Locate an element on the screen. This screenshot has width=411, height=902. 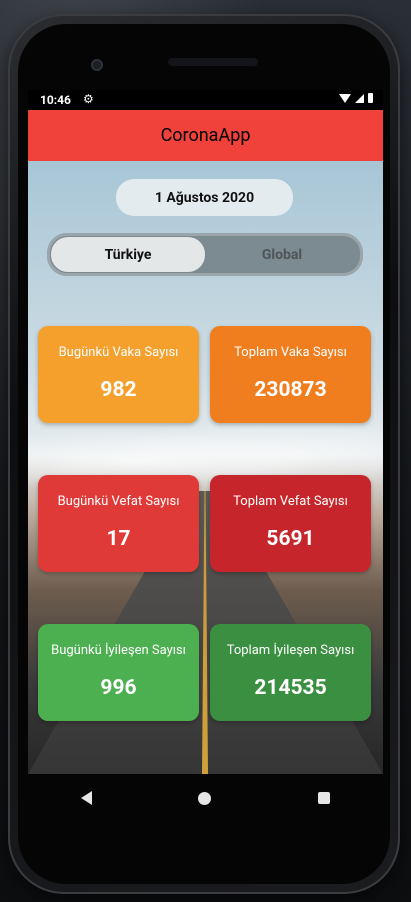
speaker is located at coordinates (213, 62).